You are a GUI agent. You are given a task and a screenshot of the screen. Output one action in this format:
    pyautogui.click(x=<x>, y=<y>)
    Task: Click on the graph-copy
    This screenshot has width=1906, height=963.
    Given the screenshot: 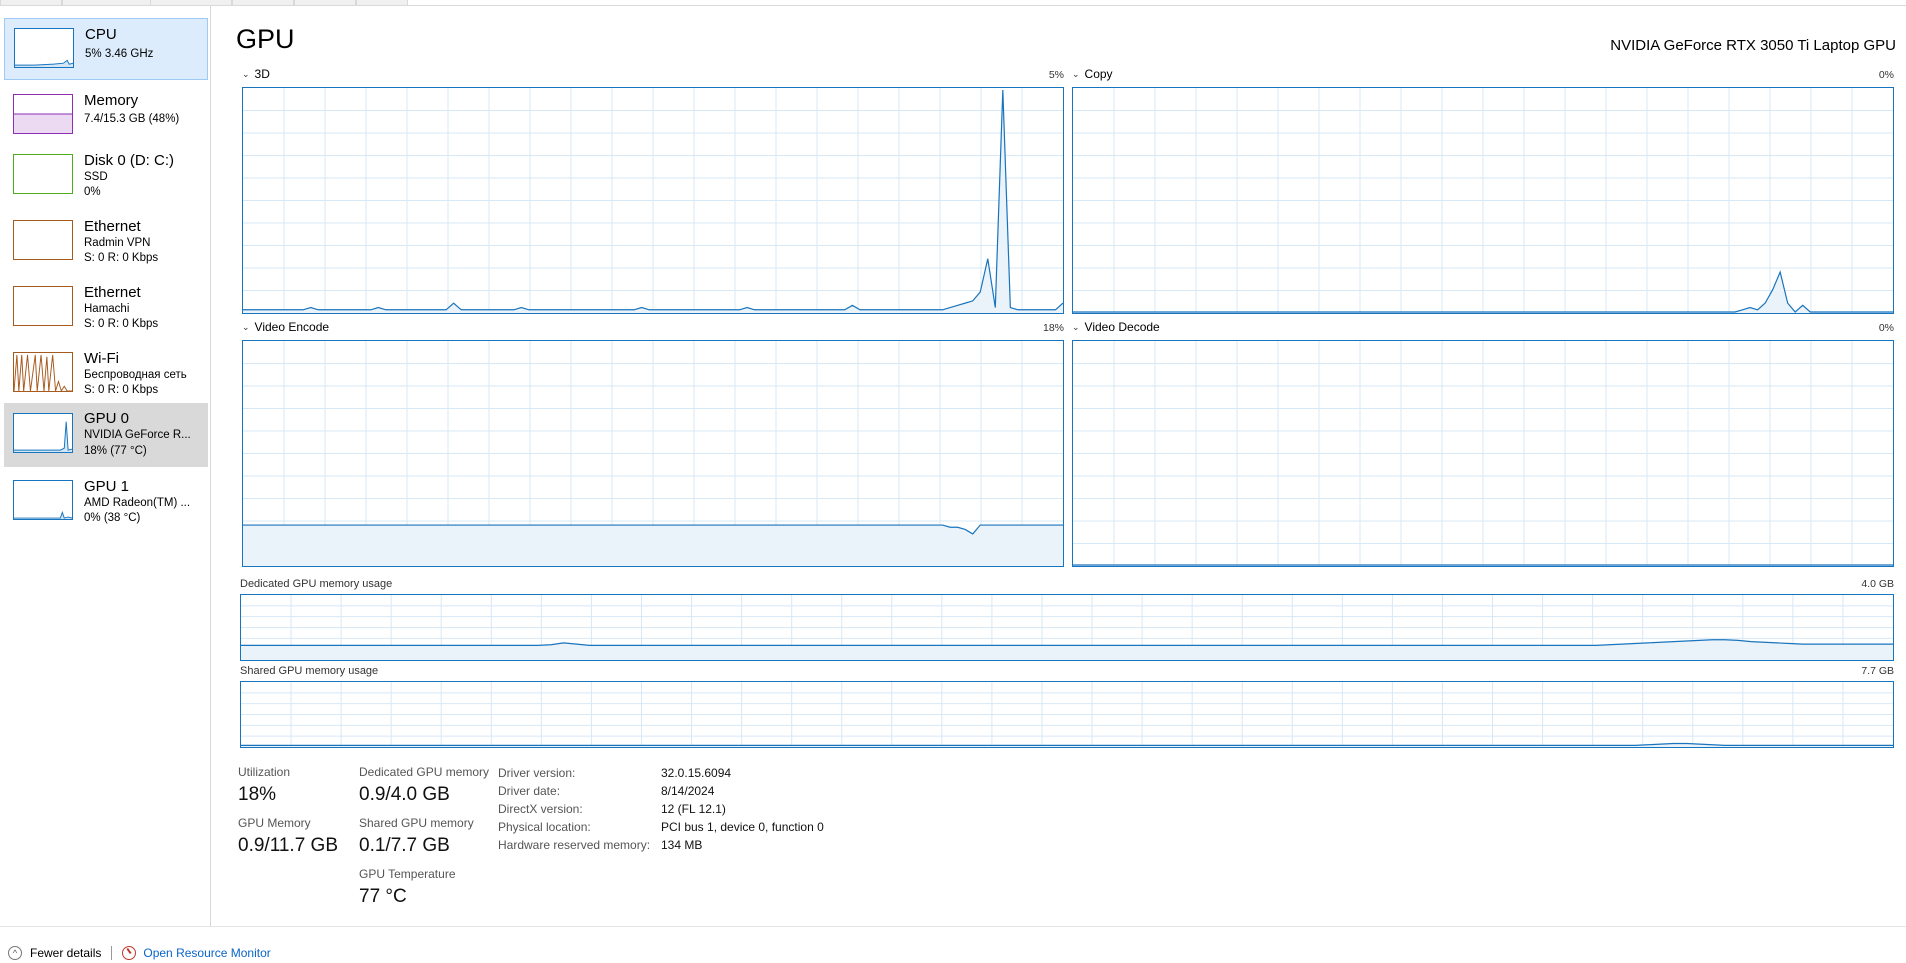 What is the action you would take?
    pyautogui.click(x=1483, y=200)
    